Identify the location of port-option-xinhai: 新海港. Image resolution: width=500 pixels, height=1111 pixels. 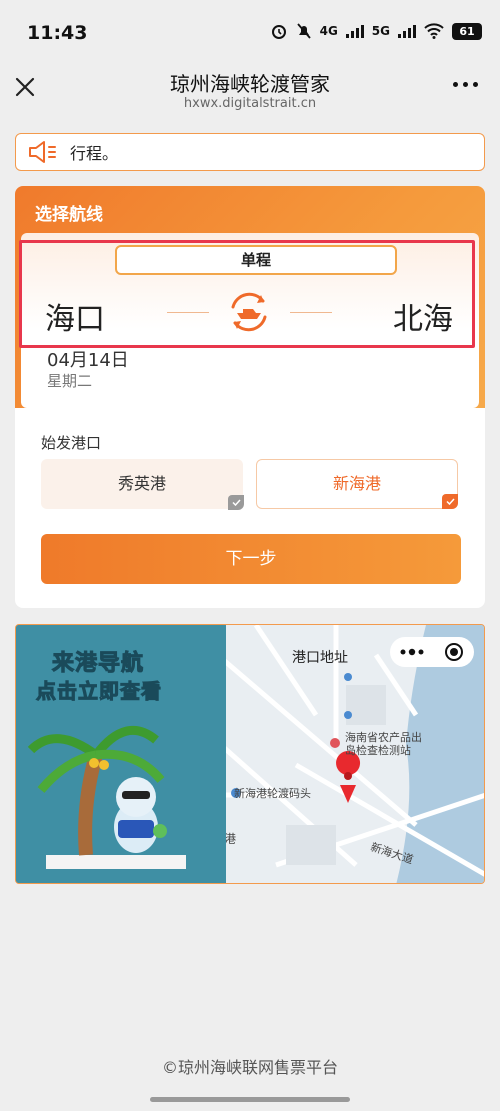
(357, 484).